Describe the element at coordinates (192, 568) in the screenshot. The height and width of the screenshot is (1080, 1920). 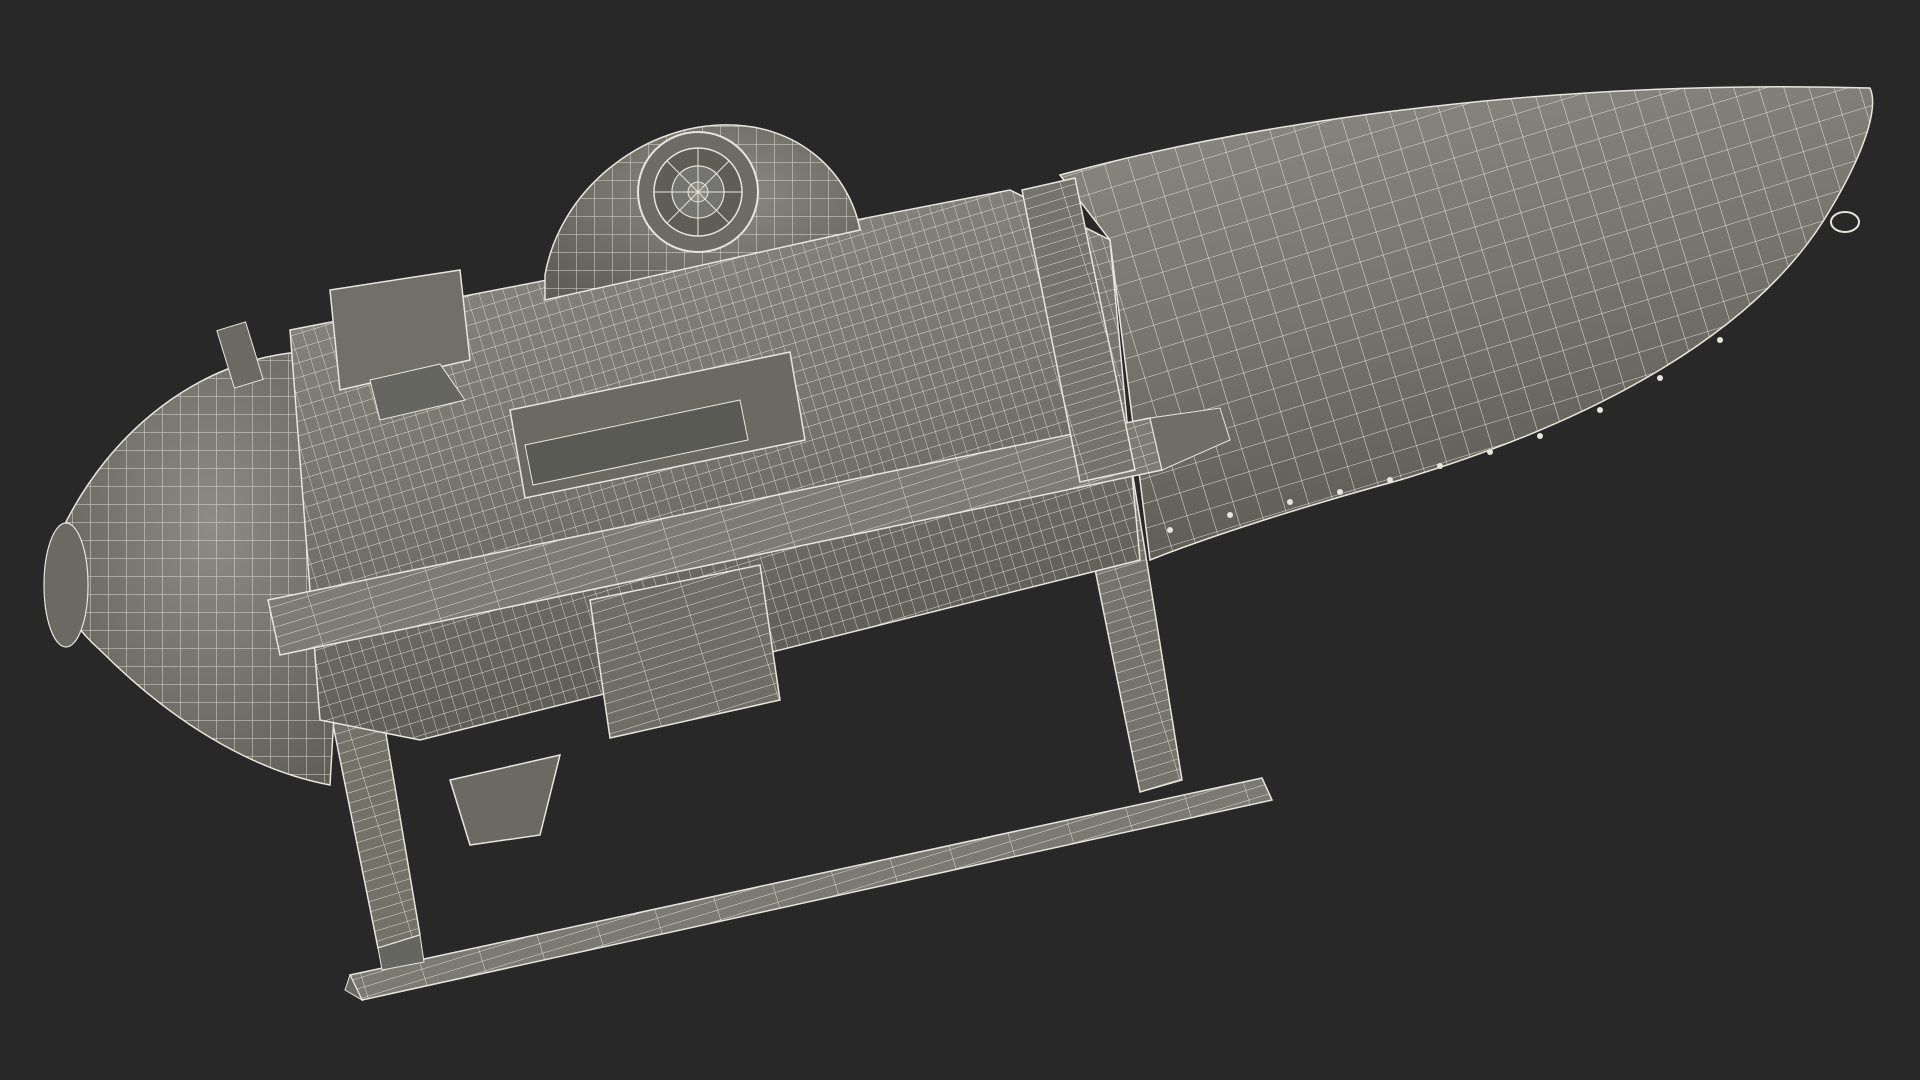
I see `rear-end-cap` at that location.